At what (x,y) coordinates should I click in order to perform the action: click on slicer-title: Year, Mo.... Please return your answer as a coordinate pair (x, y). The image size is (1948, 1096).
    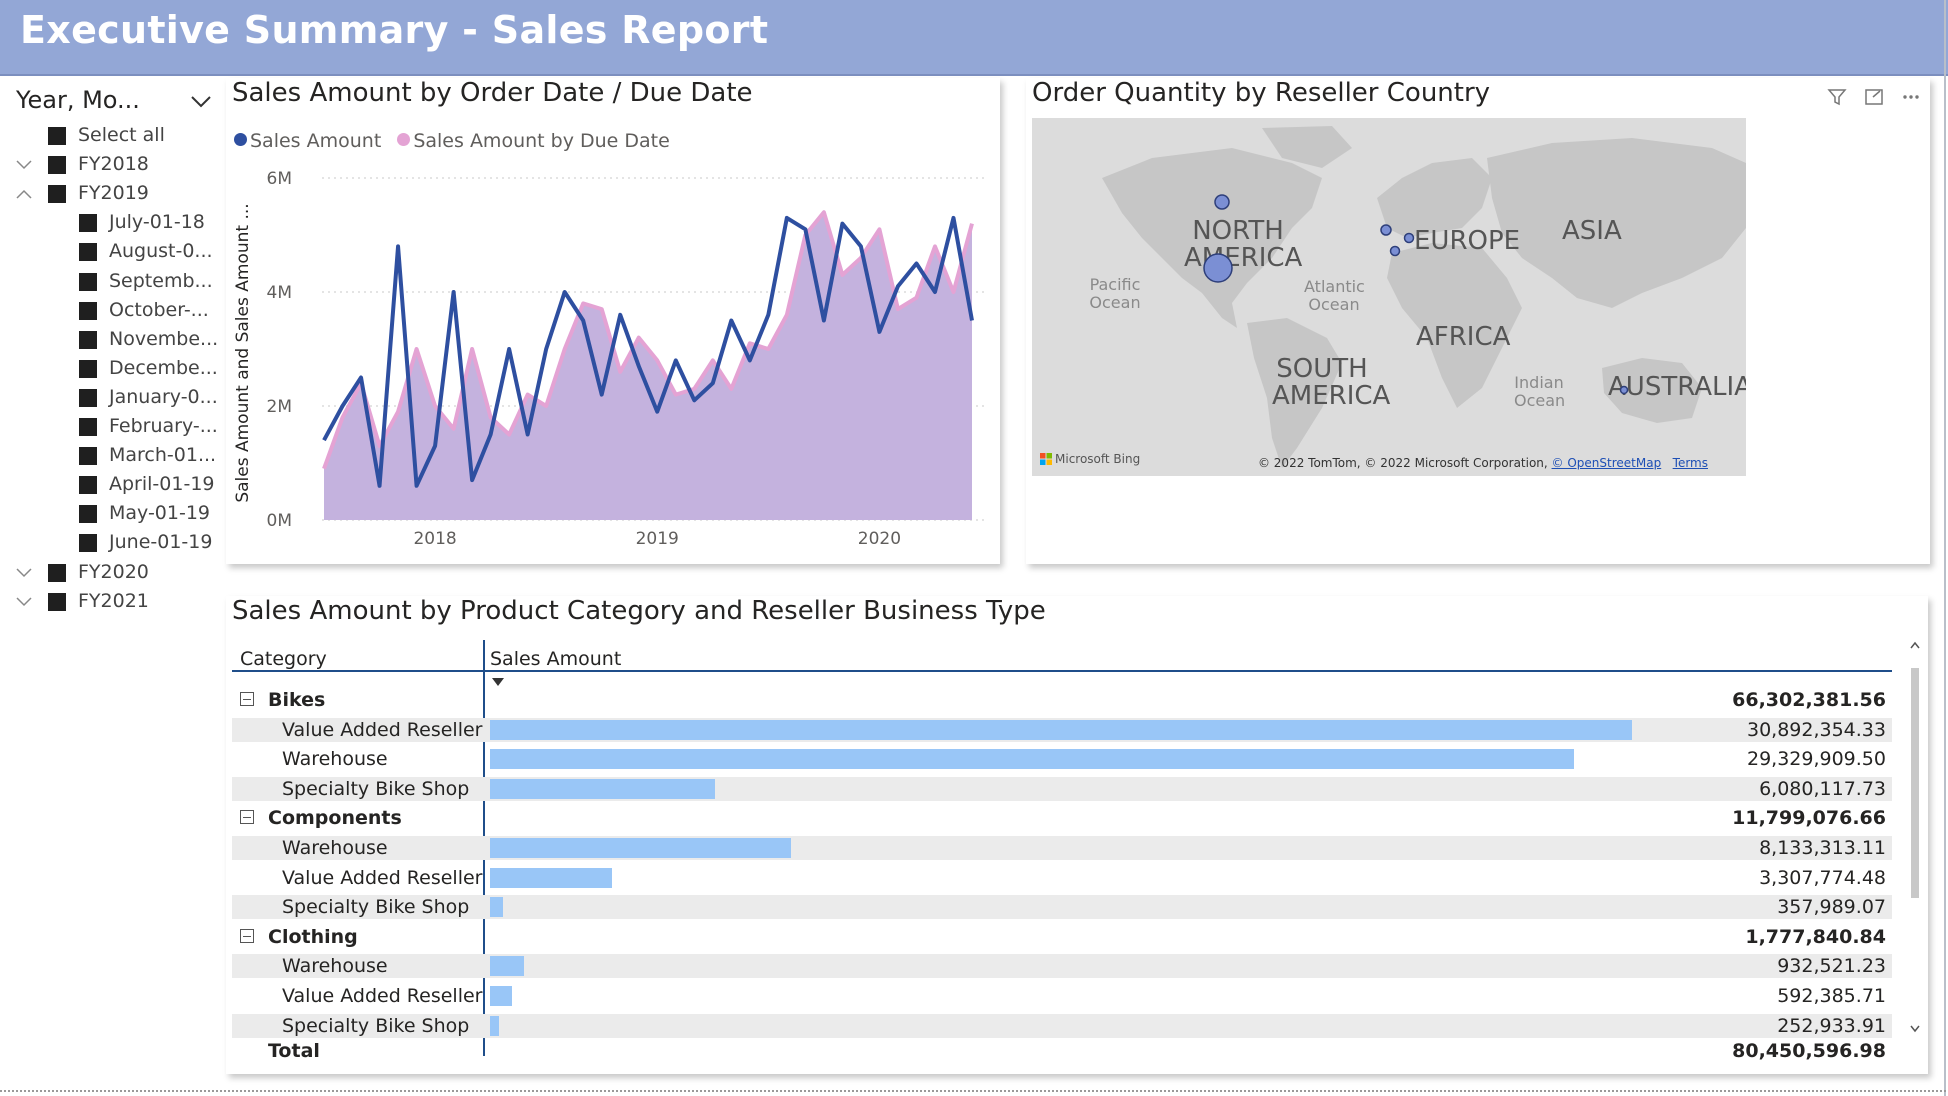
    Looking at the image, I should click on (78, 100).